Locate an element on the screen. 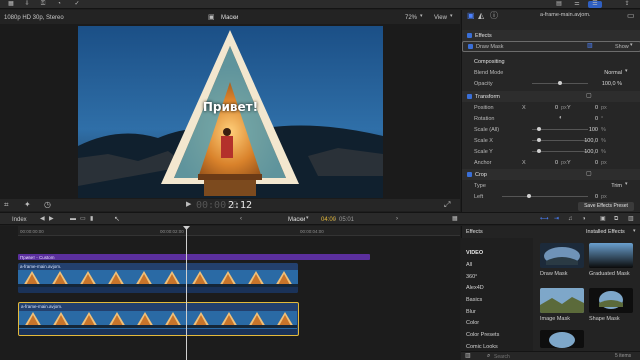 The image size is (640, 360). category-360: 360° is located at coordinates (471, 277).